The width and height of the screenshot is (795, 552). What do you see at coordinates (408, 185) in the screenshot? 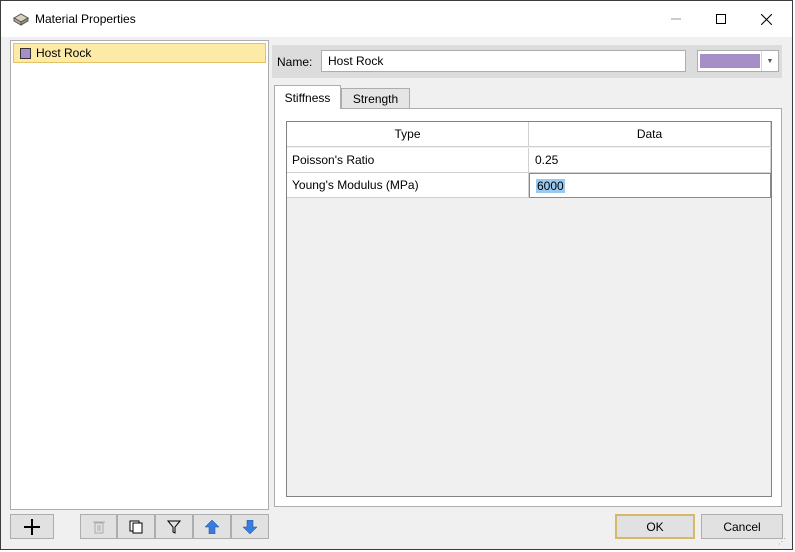
I see `type-cell: Young's Modulus (MPa)` at bounding box center [408, 185].